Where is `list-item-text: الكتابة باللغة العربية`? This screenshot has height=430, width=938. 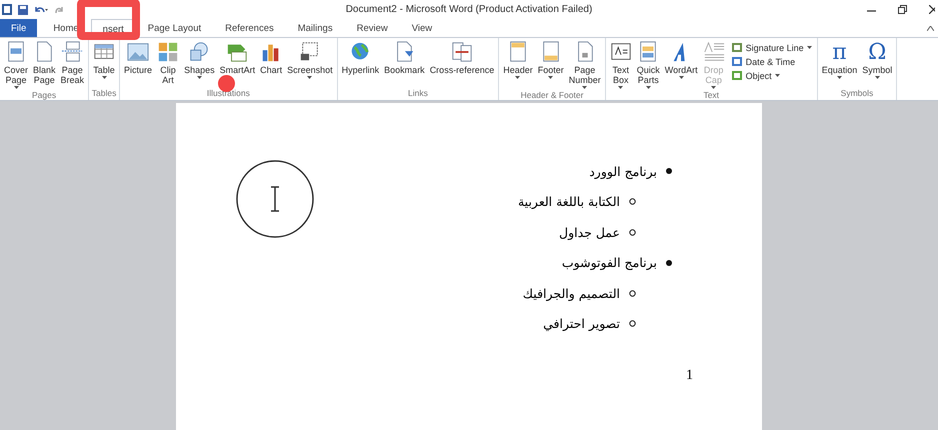
list-item-text: الكتابة باللغة العربية is located at coordinates (569, 202).